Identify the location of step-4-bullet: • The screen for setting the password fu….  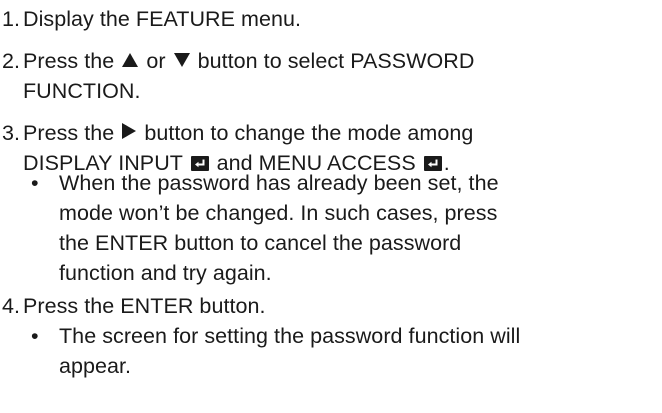
(331, 351).